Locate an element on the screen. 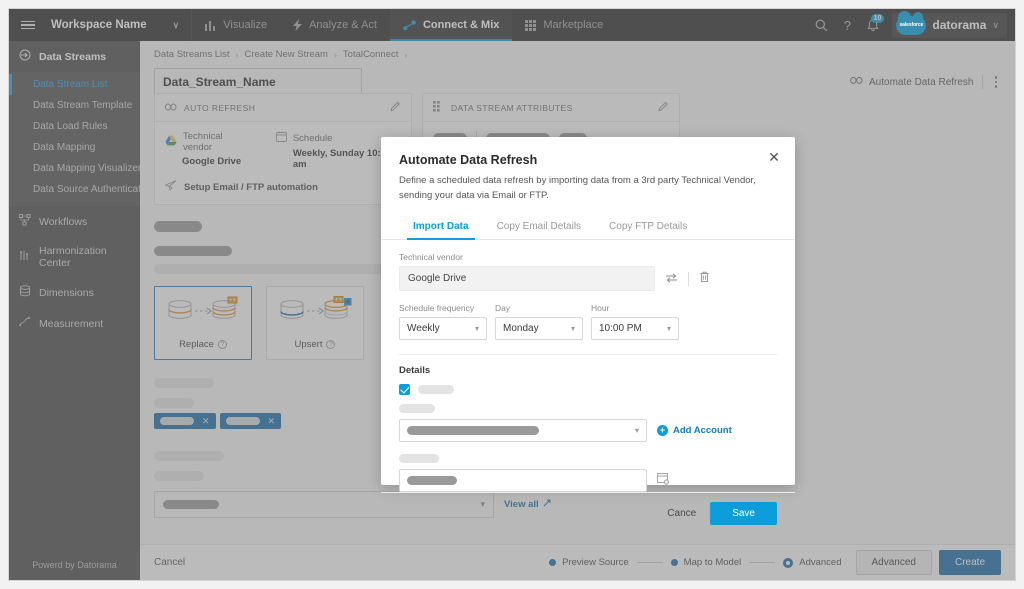 Image resolution: width=1024 pixels, height=589 pixels. swap-icon is located at coordinates (671, 279).